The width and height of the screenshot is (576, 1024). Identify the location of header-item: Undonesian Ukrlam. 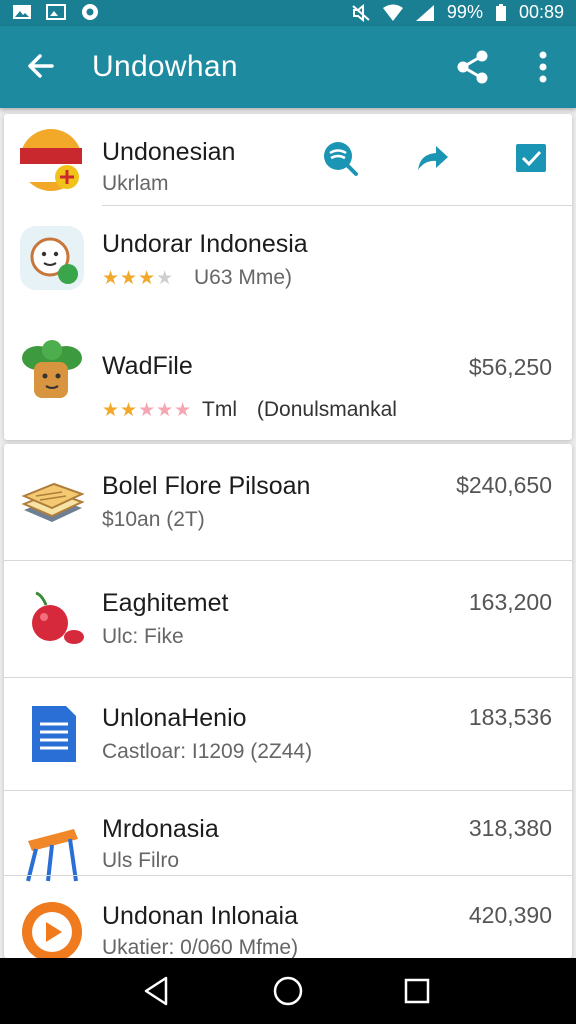
(288, 160).